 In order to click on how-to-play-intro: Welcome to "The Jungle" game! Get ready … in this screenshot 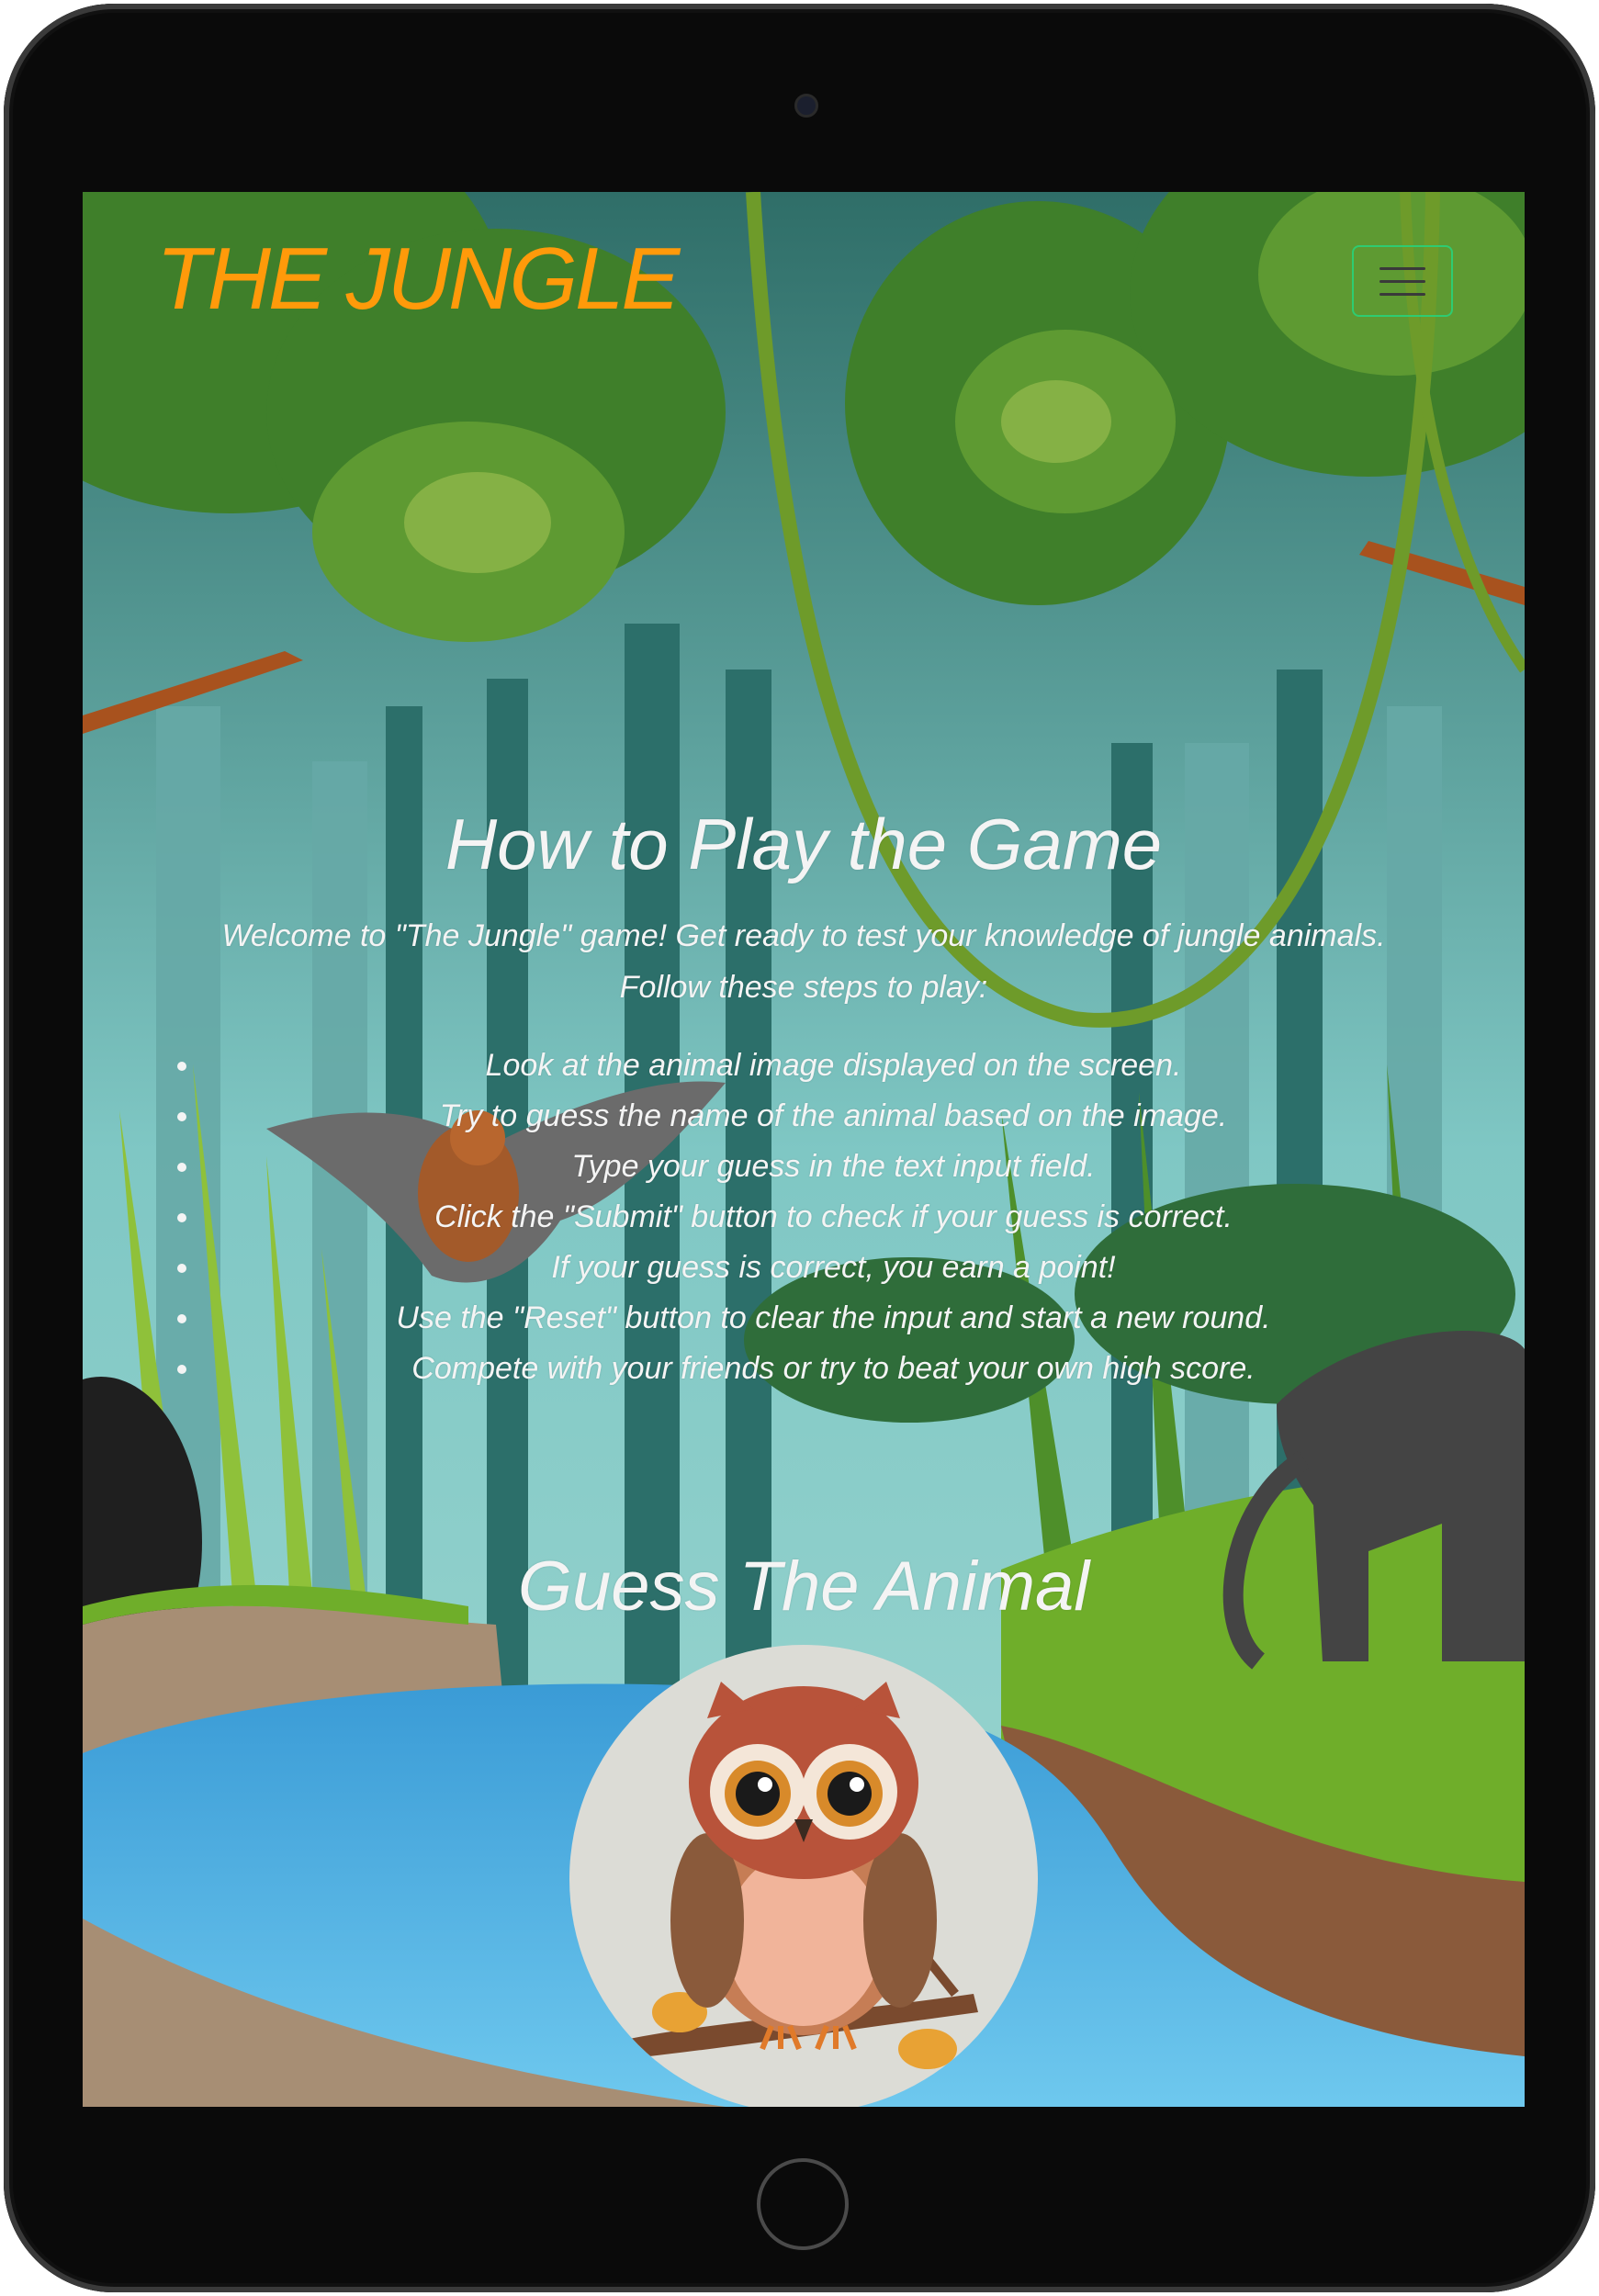, I will do `click(803, 961)`.